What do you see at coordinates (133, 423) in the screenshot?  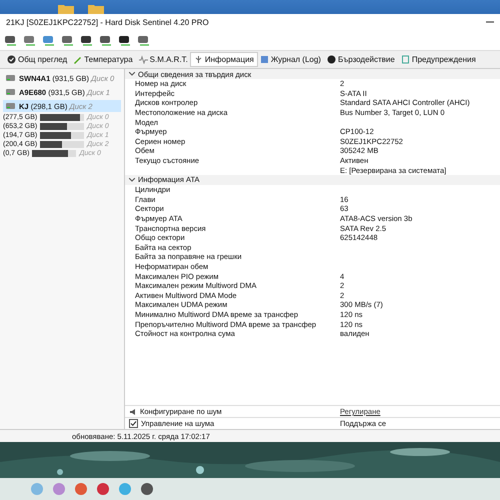 I see `checkbox` at bounding box center [133, 423].